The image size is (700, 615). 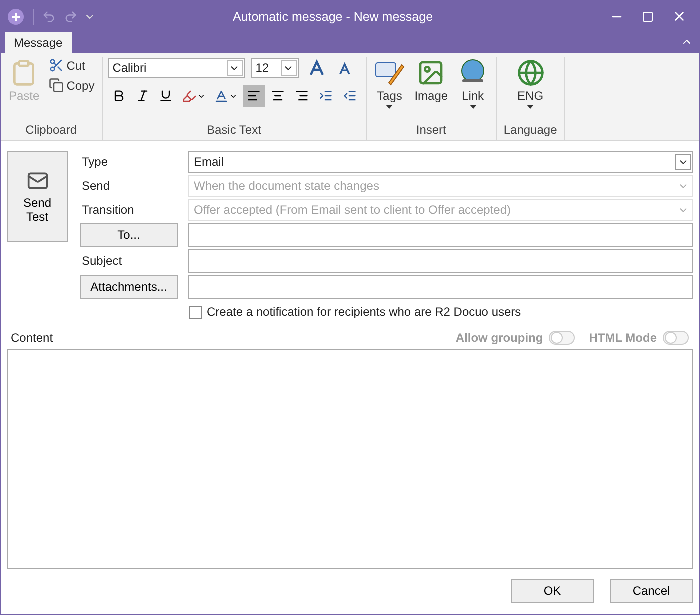 I want to click on language-button: ENG, so click(x=531, y=90).